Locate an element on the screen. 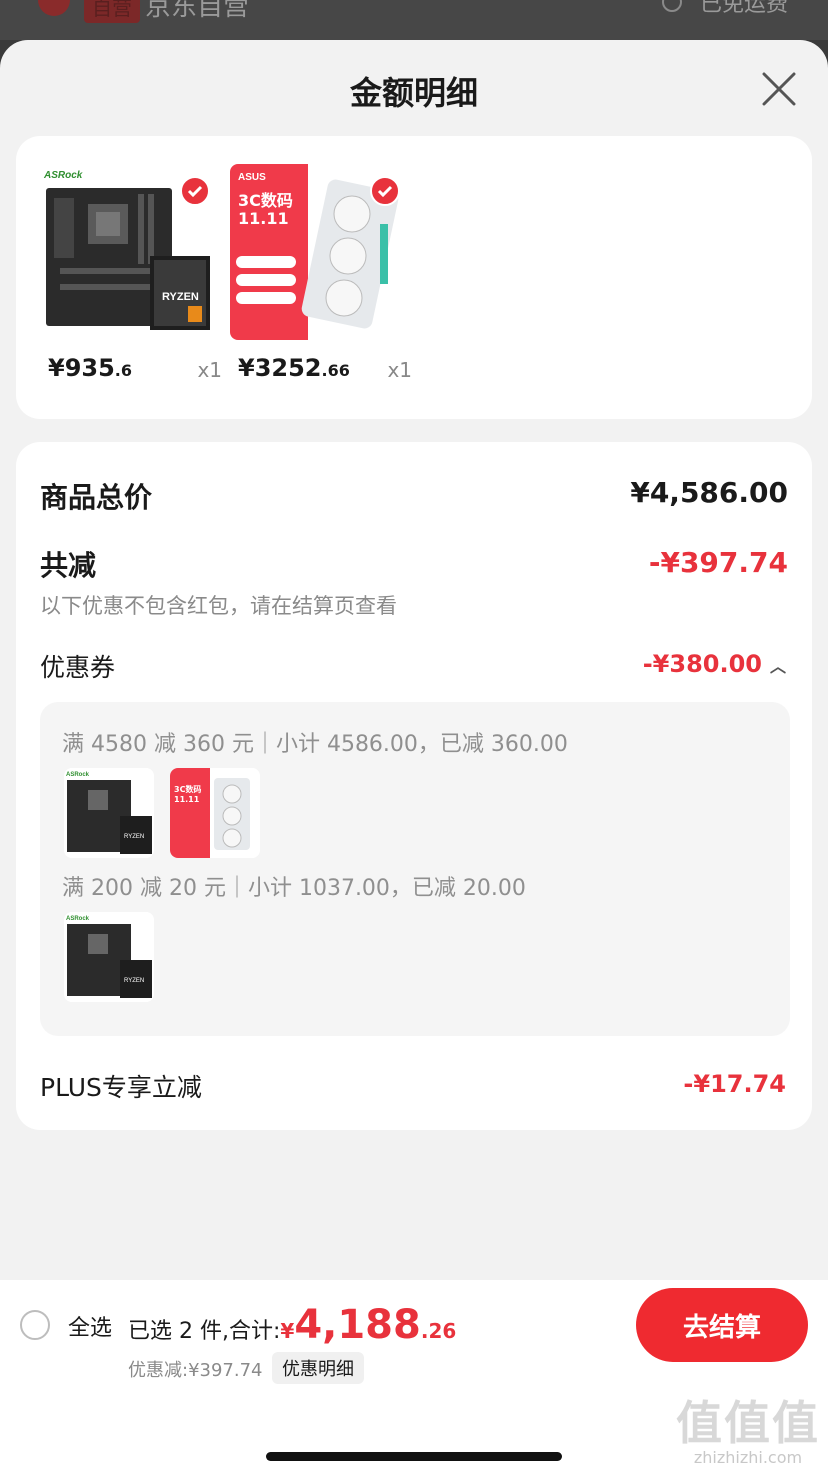  close-icon is located at coordinates (779, 89).